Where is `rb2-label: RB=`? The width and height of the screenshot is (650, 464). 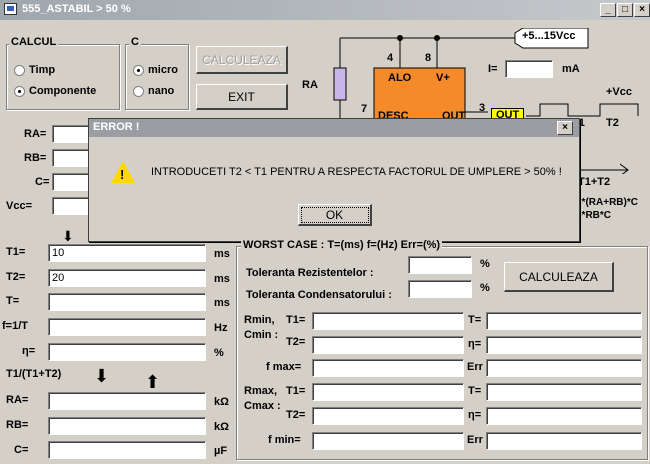 rb2-label: RB= is located at coordinates (17, 425).